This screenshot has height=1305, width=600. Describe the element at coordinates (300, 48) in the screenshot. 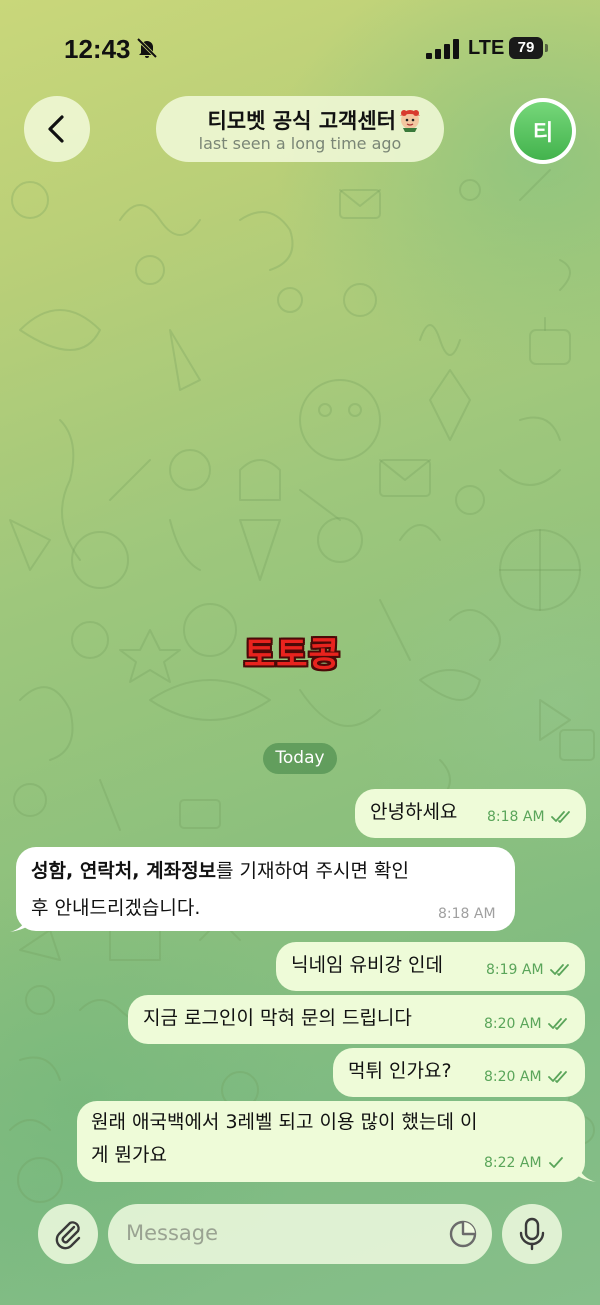

I see `status-bar: 12:43 LTE 79` at that location.